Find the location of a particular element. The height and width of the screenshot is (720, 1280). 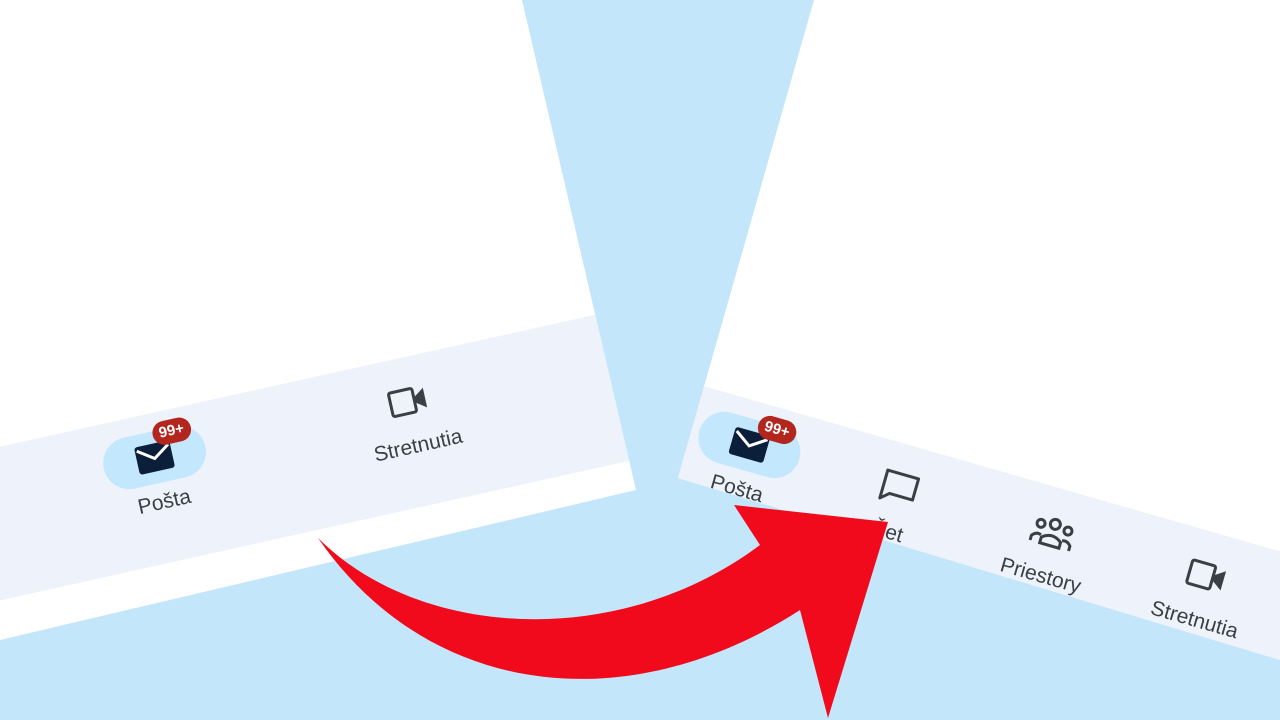

chat-icon is located at coordinates (899, 485).